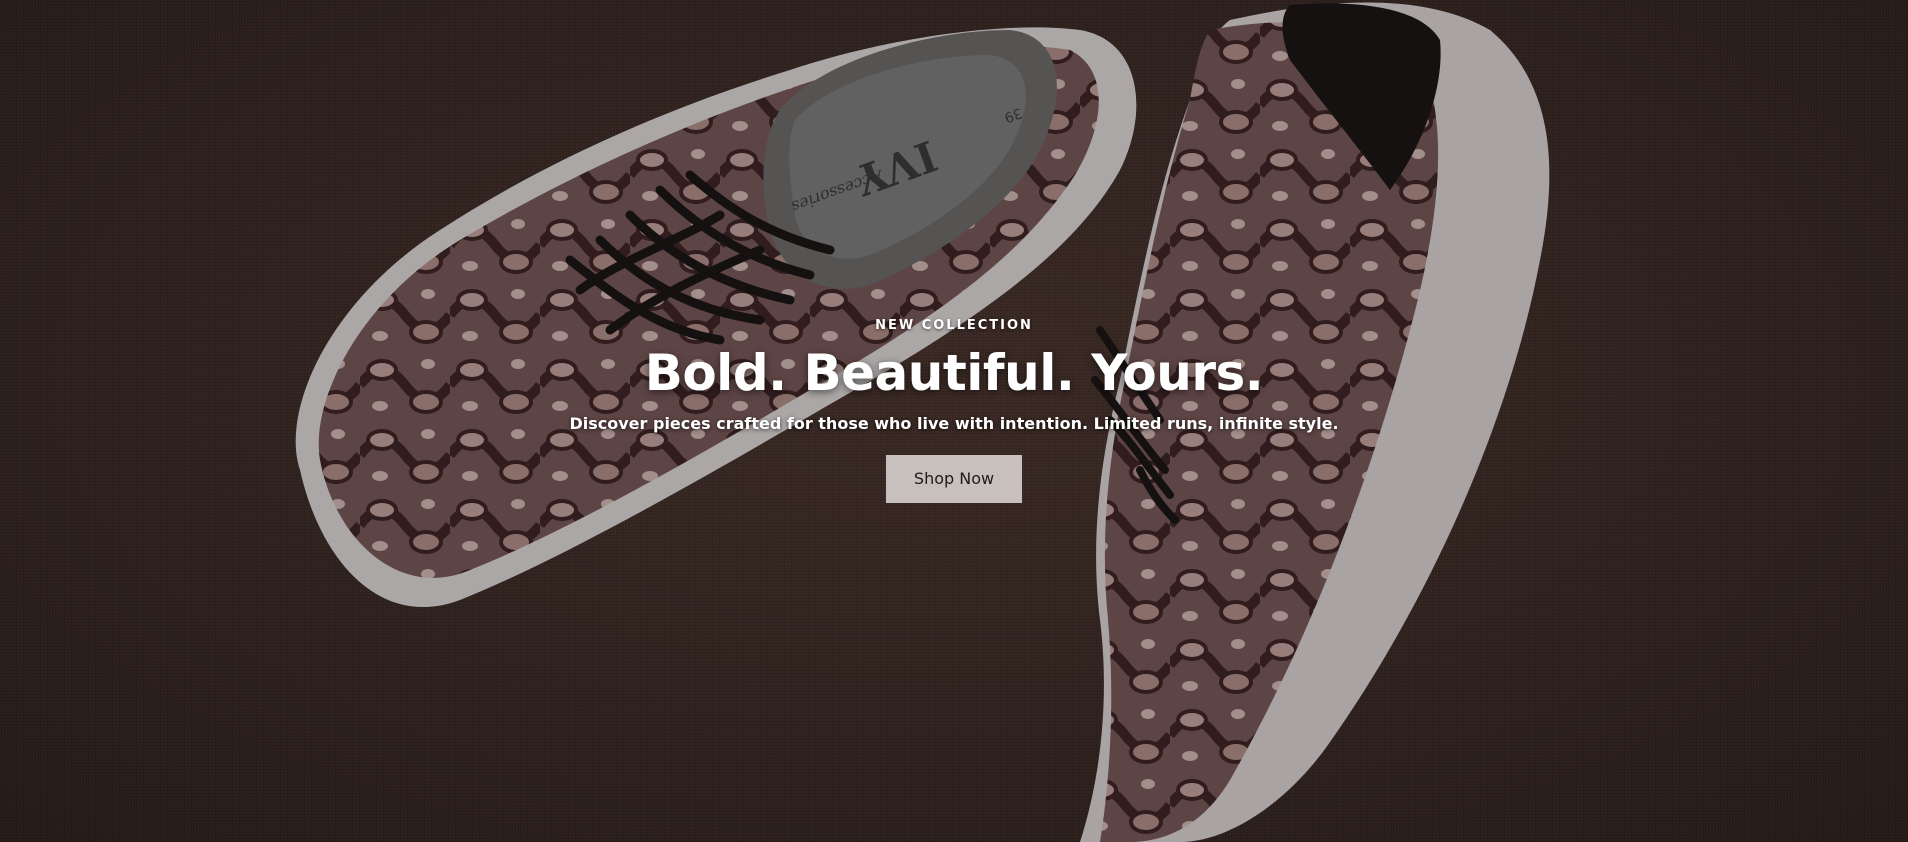 The image size is (1908, 842). I want to click on hero-eyebrow: NEW COLLECTION, so click(954, 325).